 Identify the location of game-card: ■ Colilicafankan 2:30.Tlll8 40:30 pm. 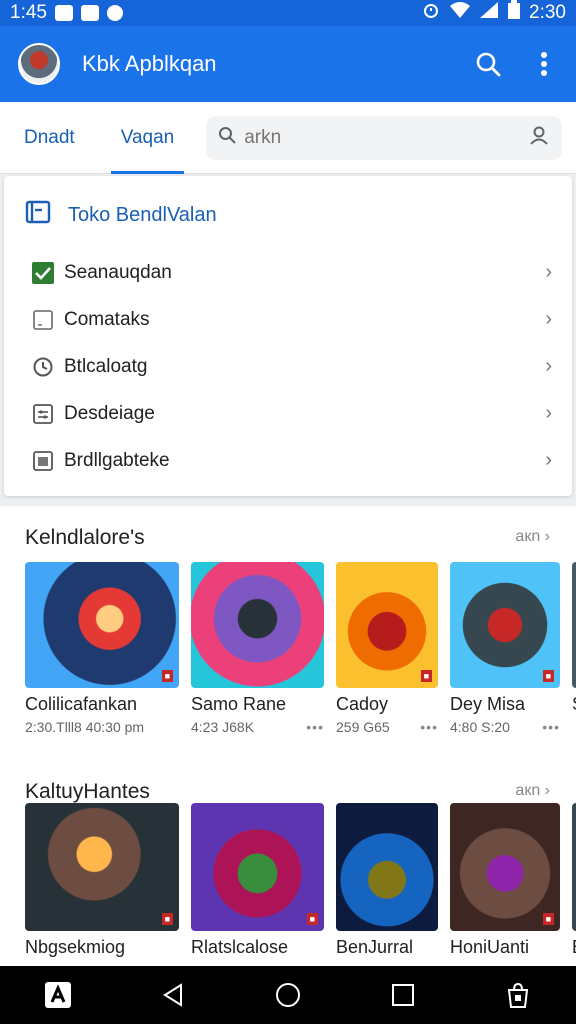
(102, 648).